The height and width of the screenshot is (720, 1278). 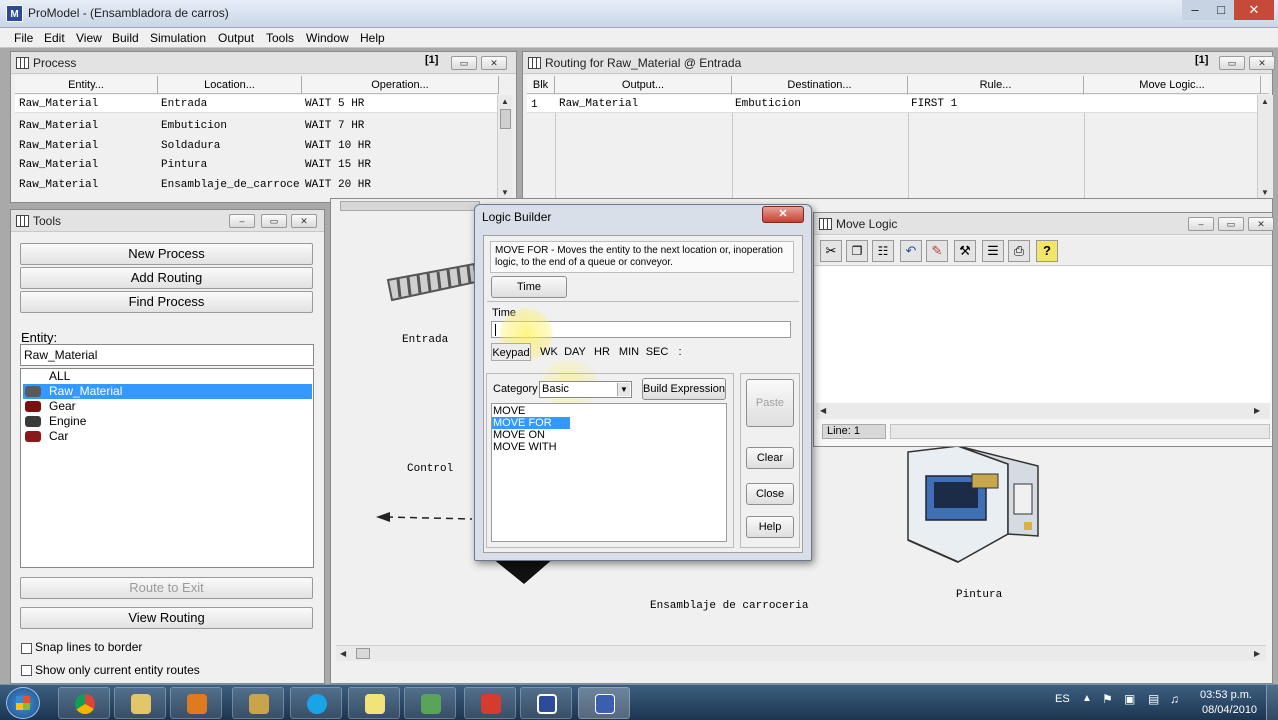 I want to click on menu-edit: Edit, so click(x=54, y=38).